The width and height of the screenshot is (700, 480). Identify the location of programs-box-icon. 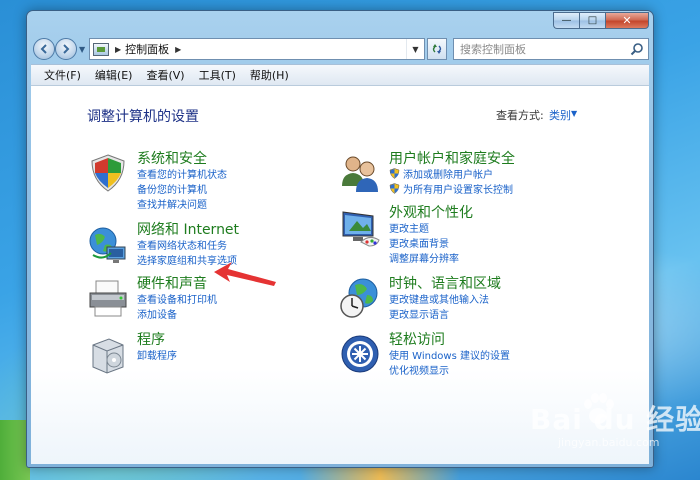
(108, 354).